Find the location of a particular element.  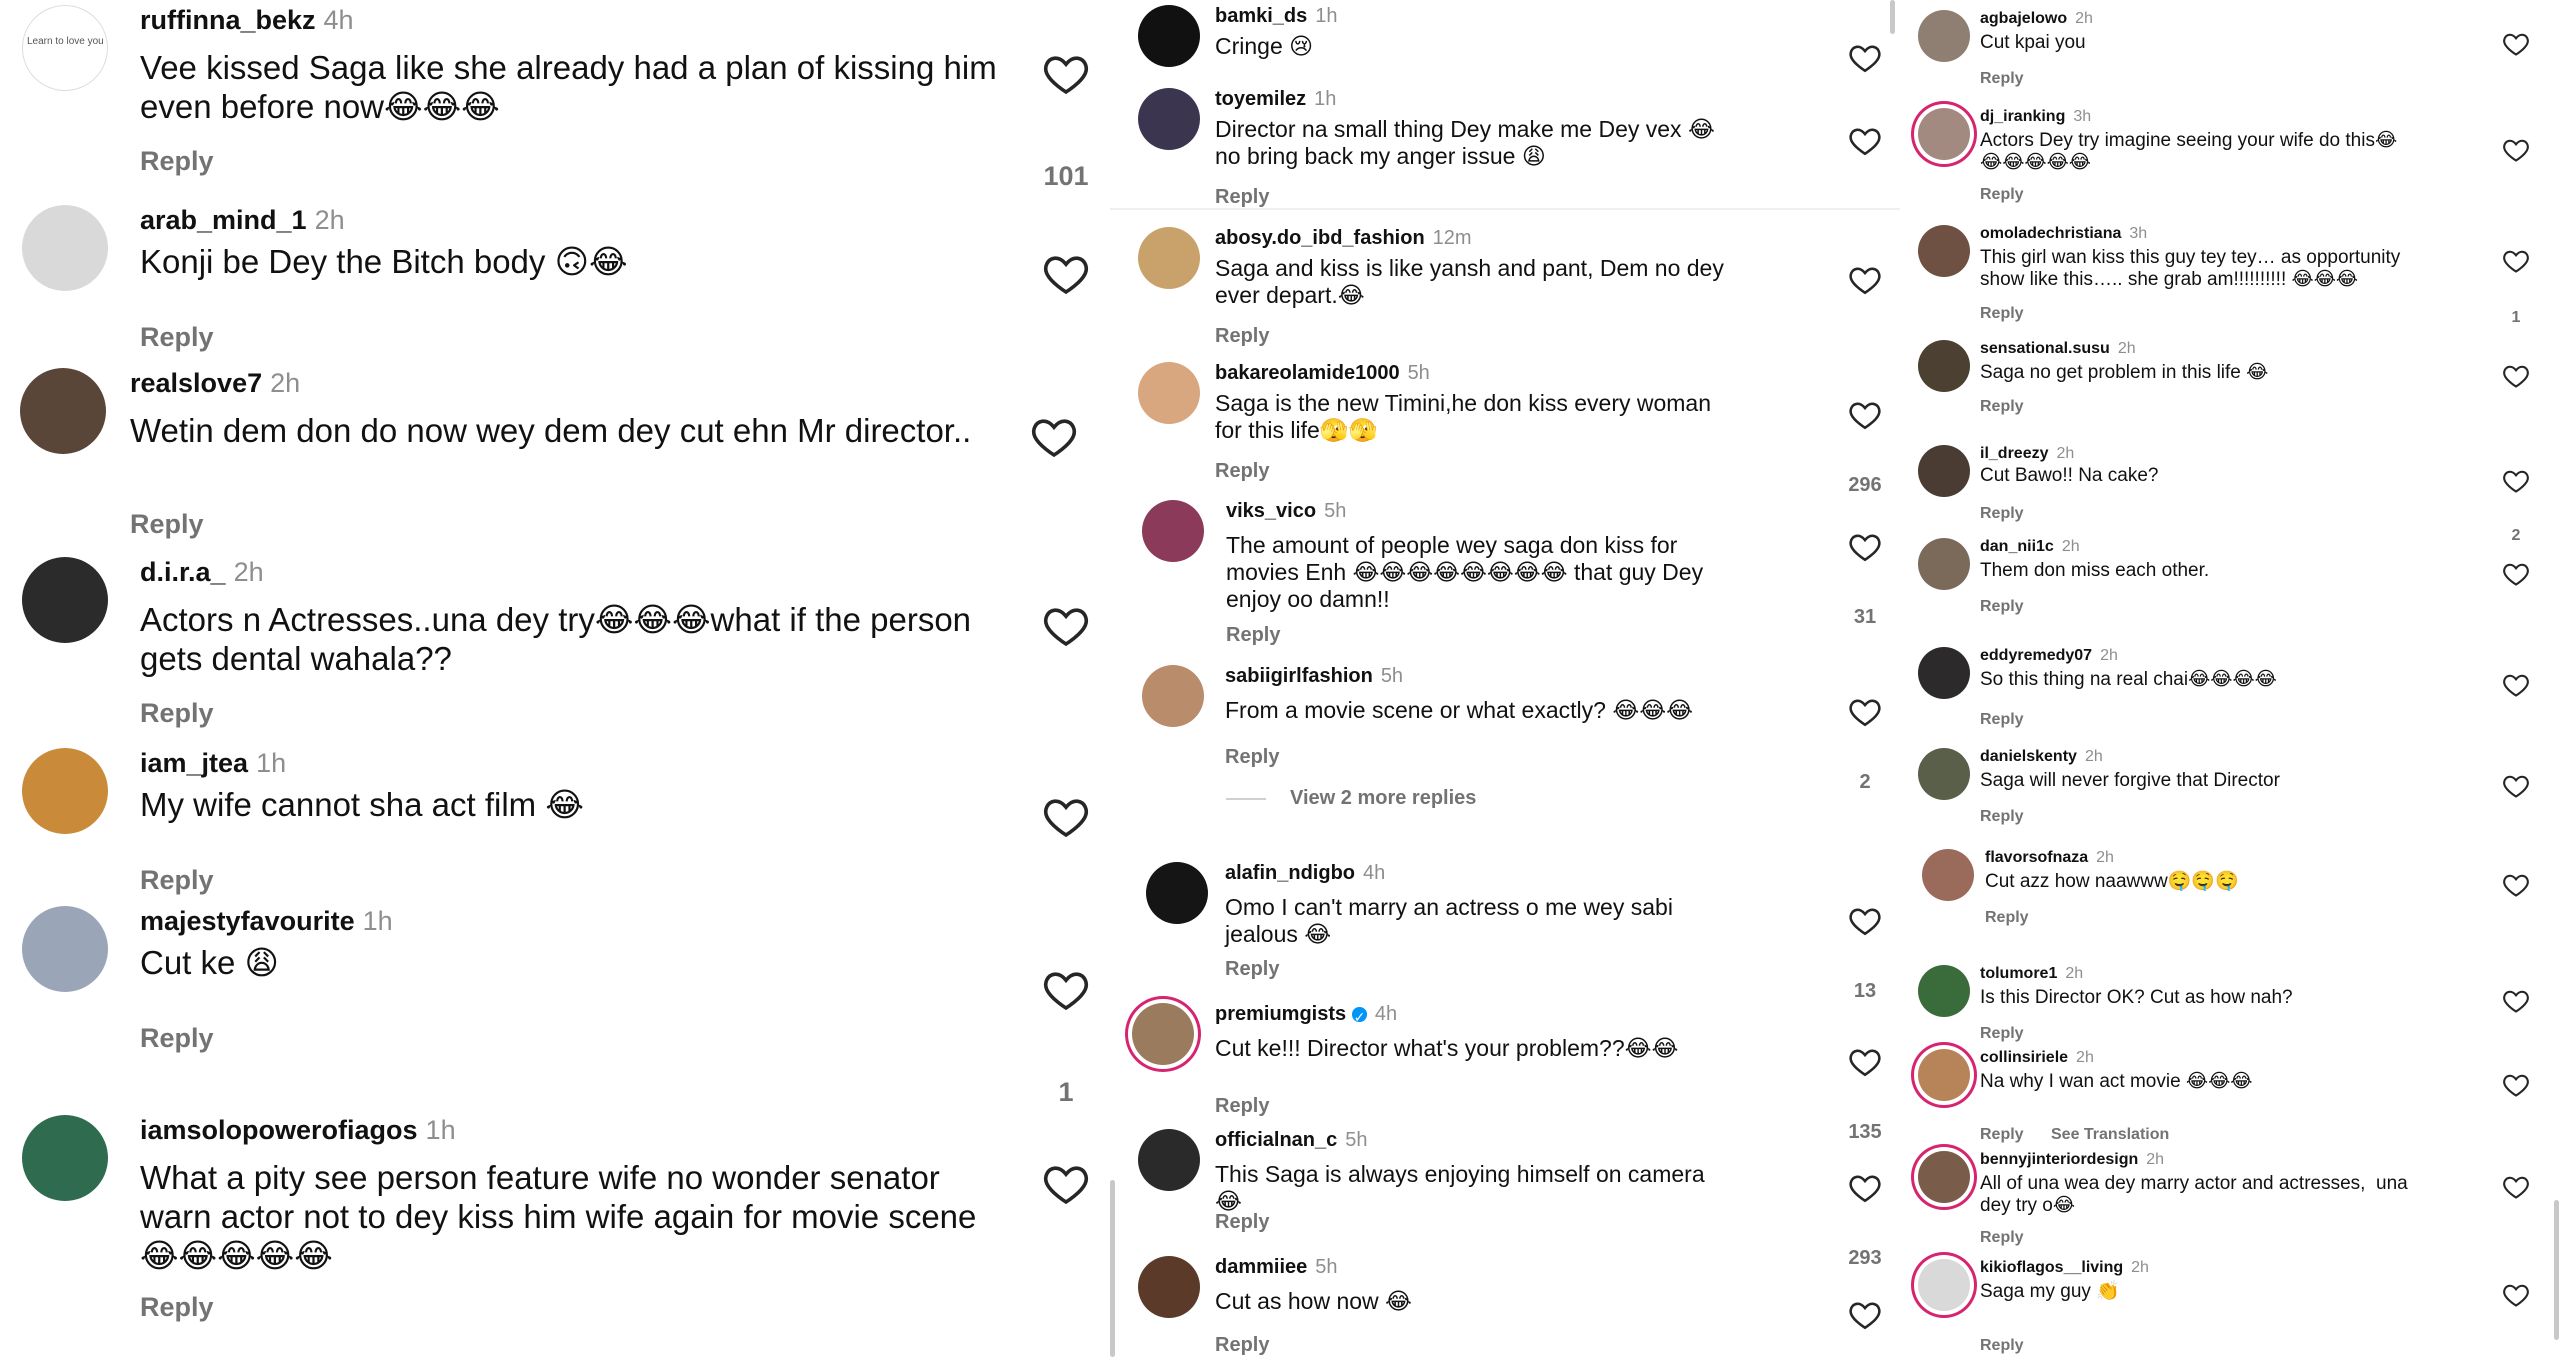

comment-username: collinsiriele 2h is located at coordinates (2037, 1058).